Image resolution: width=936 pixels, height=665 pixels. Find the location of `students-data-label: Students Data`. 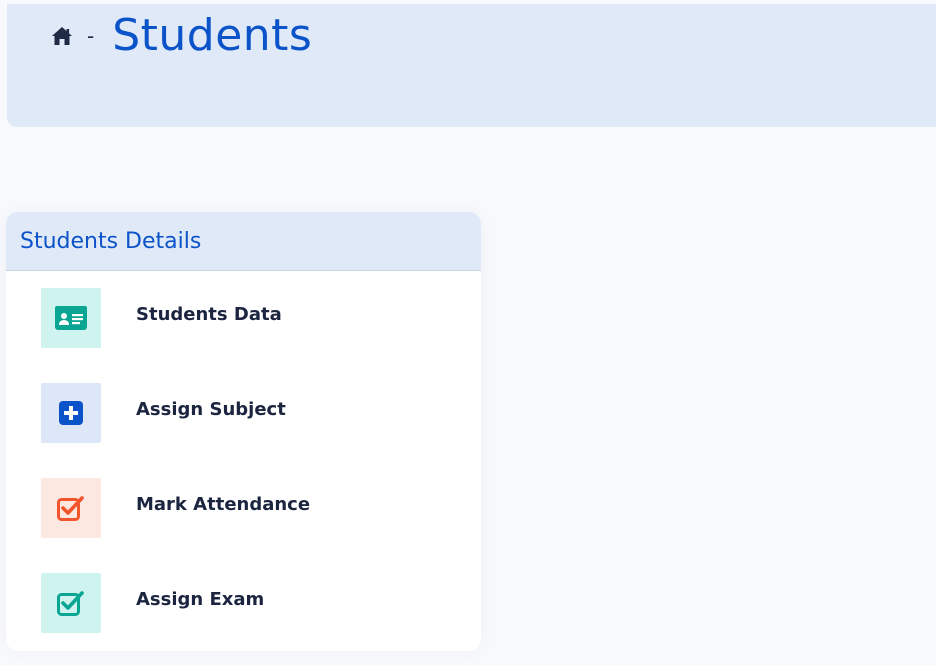

students-data-label: Students Data is located at coordinates (209, 314).